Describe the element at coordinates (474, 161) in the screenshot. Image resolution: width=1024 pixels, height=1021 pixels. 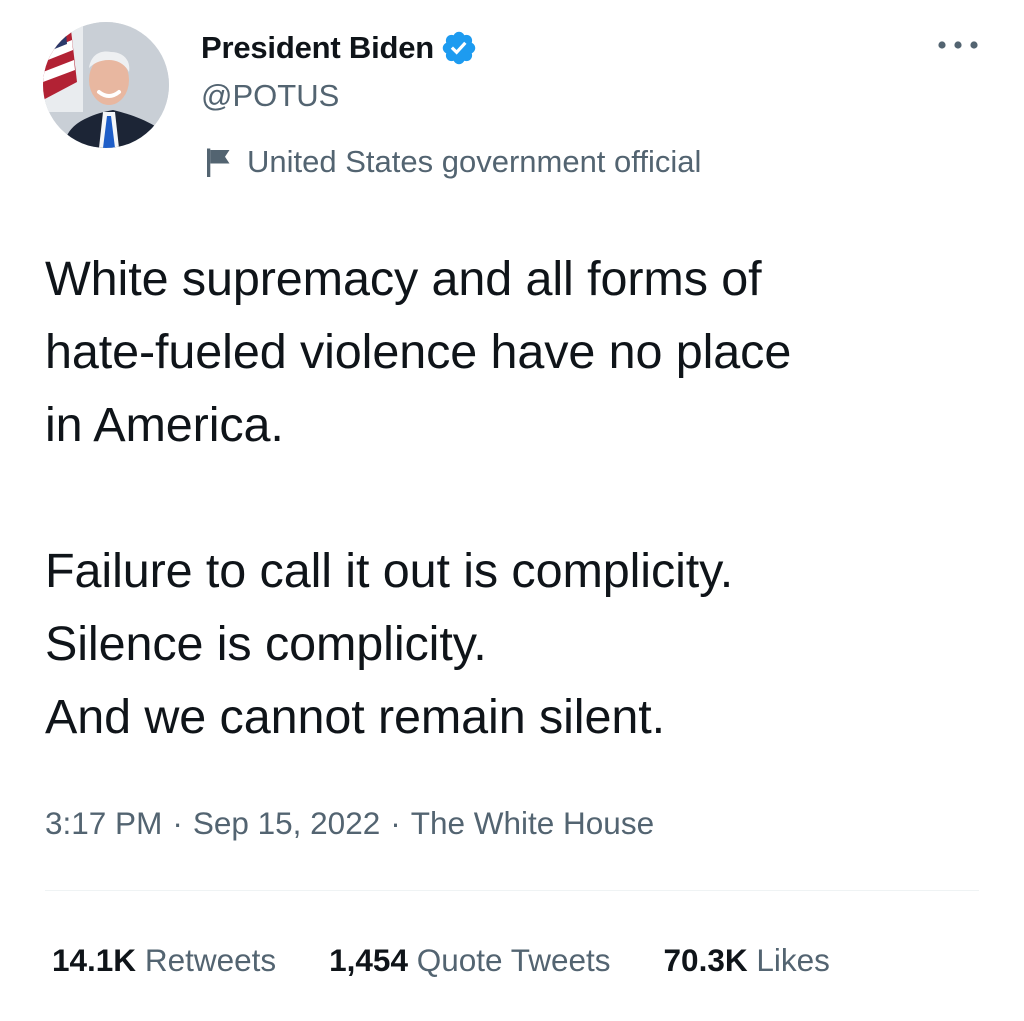
I see `label-text: United States government official` at that location.